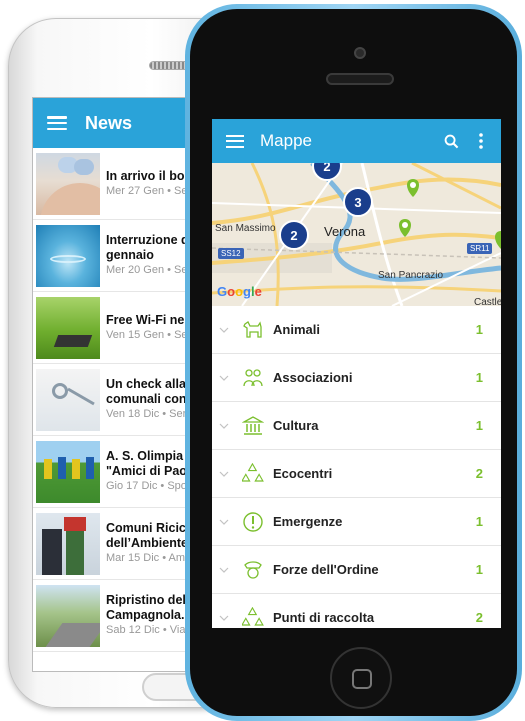 The width and height of the screenshot is (525, 721). Describe the element at coordinates (253, 522) in the screenshot. I see `alert-icon` at that location.